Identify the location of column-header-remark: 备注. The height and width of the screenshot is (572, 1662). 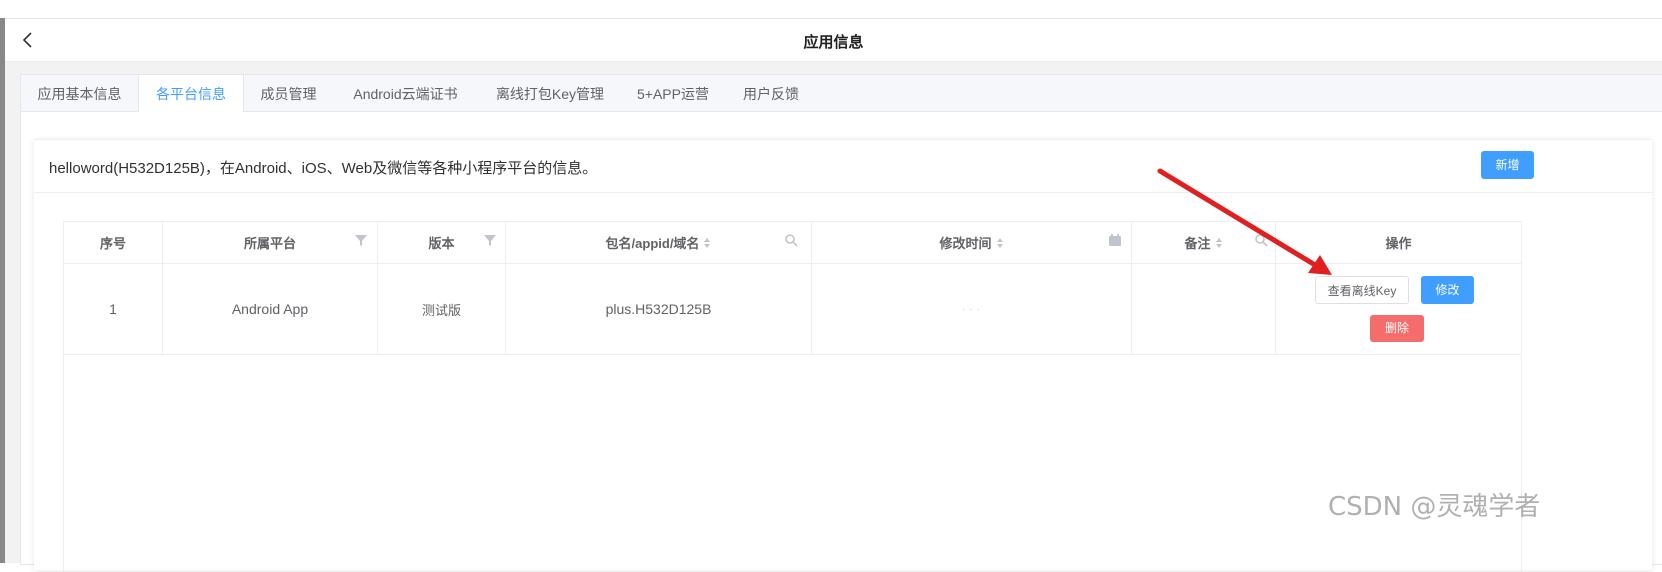
(1204, 242).